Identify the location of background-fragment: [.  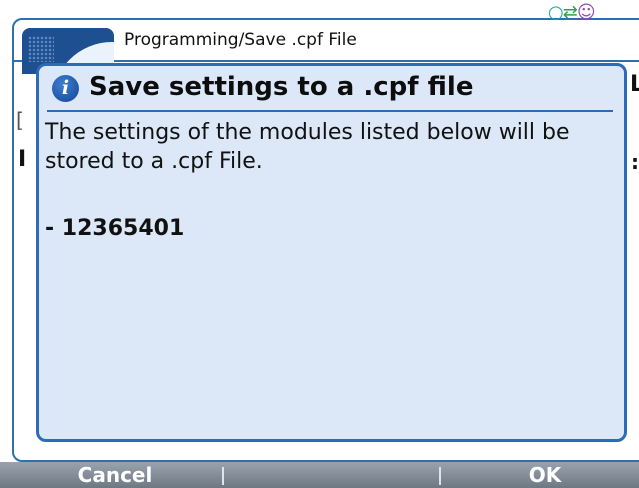
(20, 120).